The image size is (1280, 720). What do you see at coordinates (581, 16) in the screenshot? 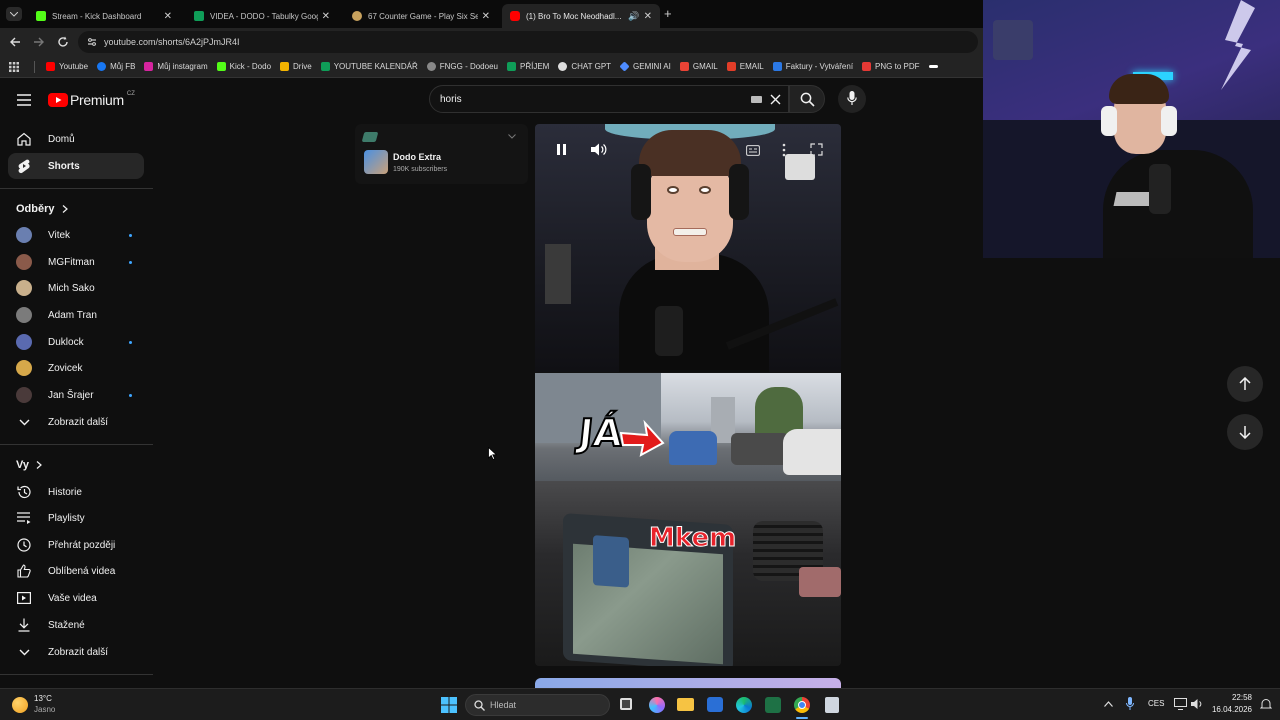
I see `browser-tab-active: (1) Bro To Moc Neodhadl... 🔊 ✕` at bounding box center [581, 16].